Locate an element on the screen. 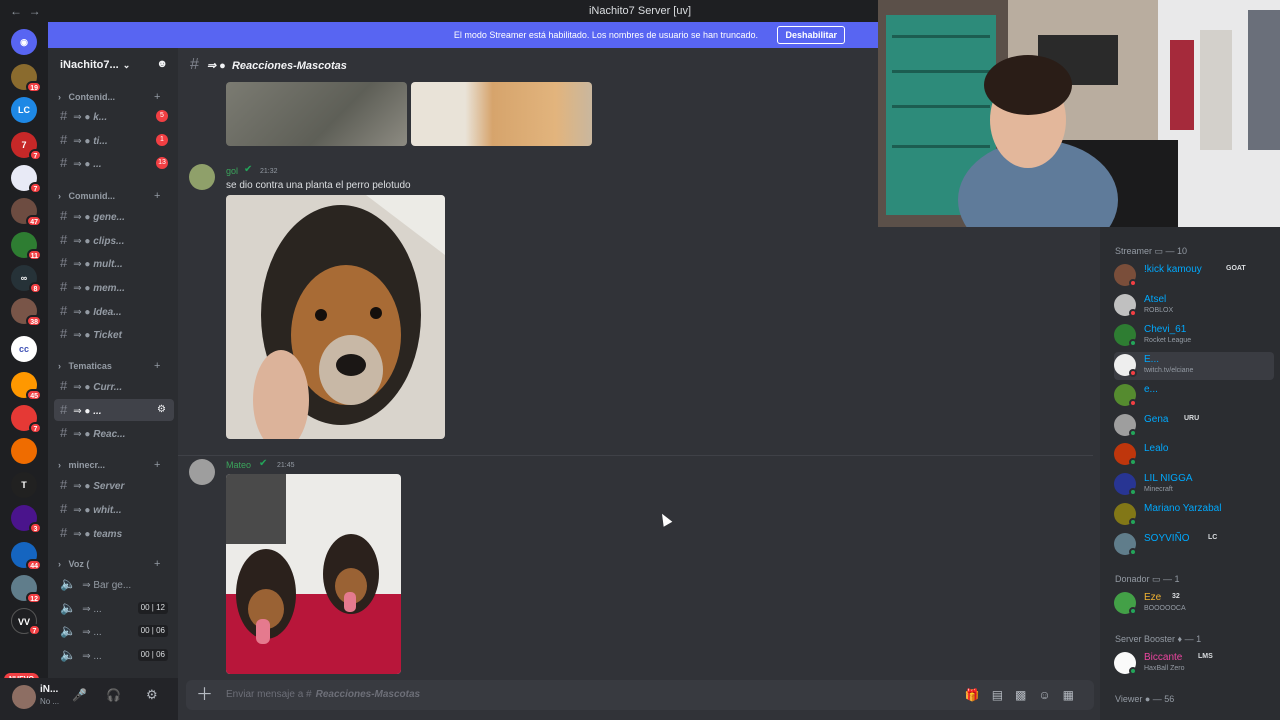 This screenshot has width=1280, height=720. category-comunidad: › Comunid... + is located at coordinates (109, 196).